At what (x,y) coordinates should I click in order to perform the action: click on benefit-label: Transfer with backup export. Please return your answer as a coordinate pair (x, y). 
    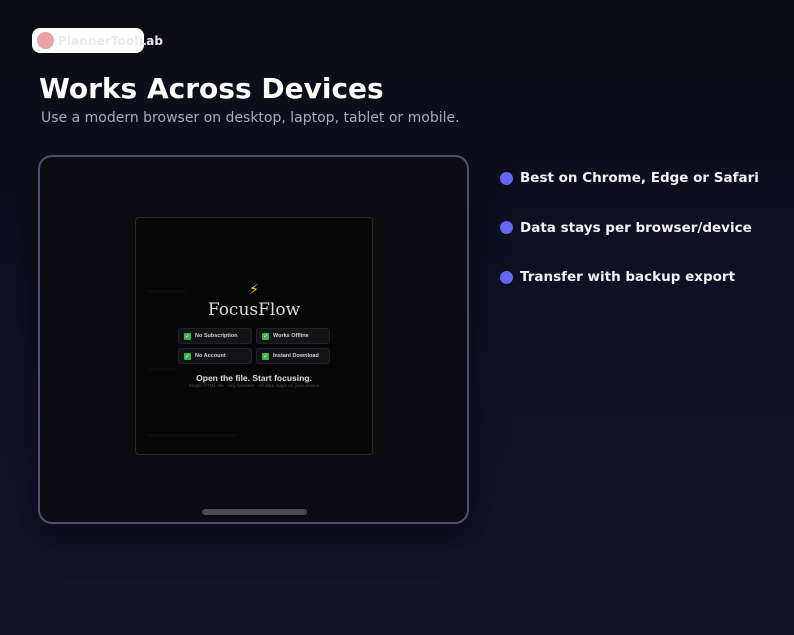
    Looking at the image, I should click on (628, 277).